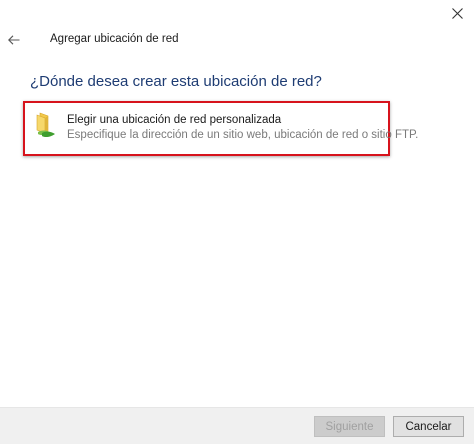  What do you see at coordinates (237, 425) in the screenshot?
I see `footer-bar: Siguiente Cancelar` at bounding box center [237, 425].